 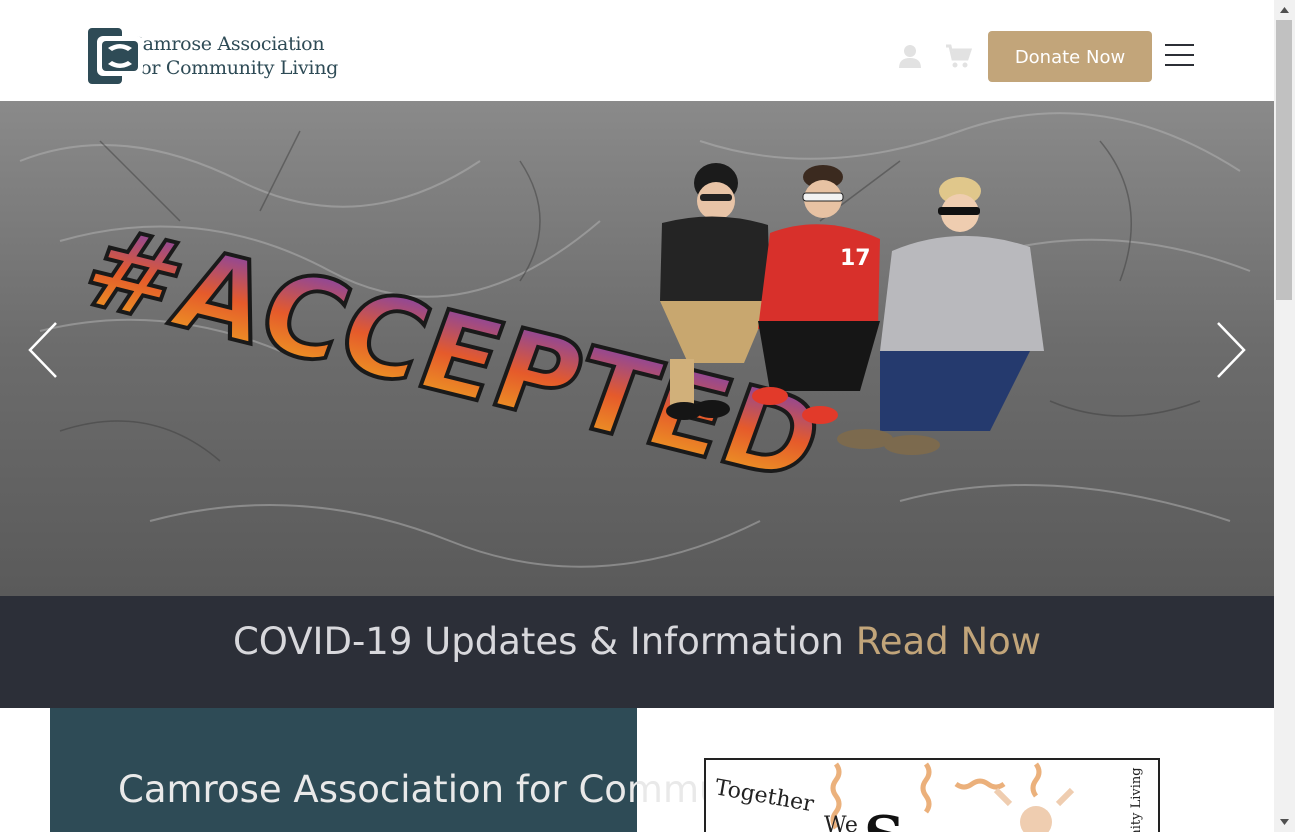 I want to click on scroll-down-button, so click(x=1284, y=822).